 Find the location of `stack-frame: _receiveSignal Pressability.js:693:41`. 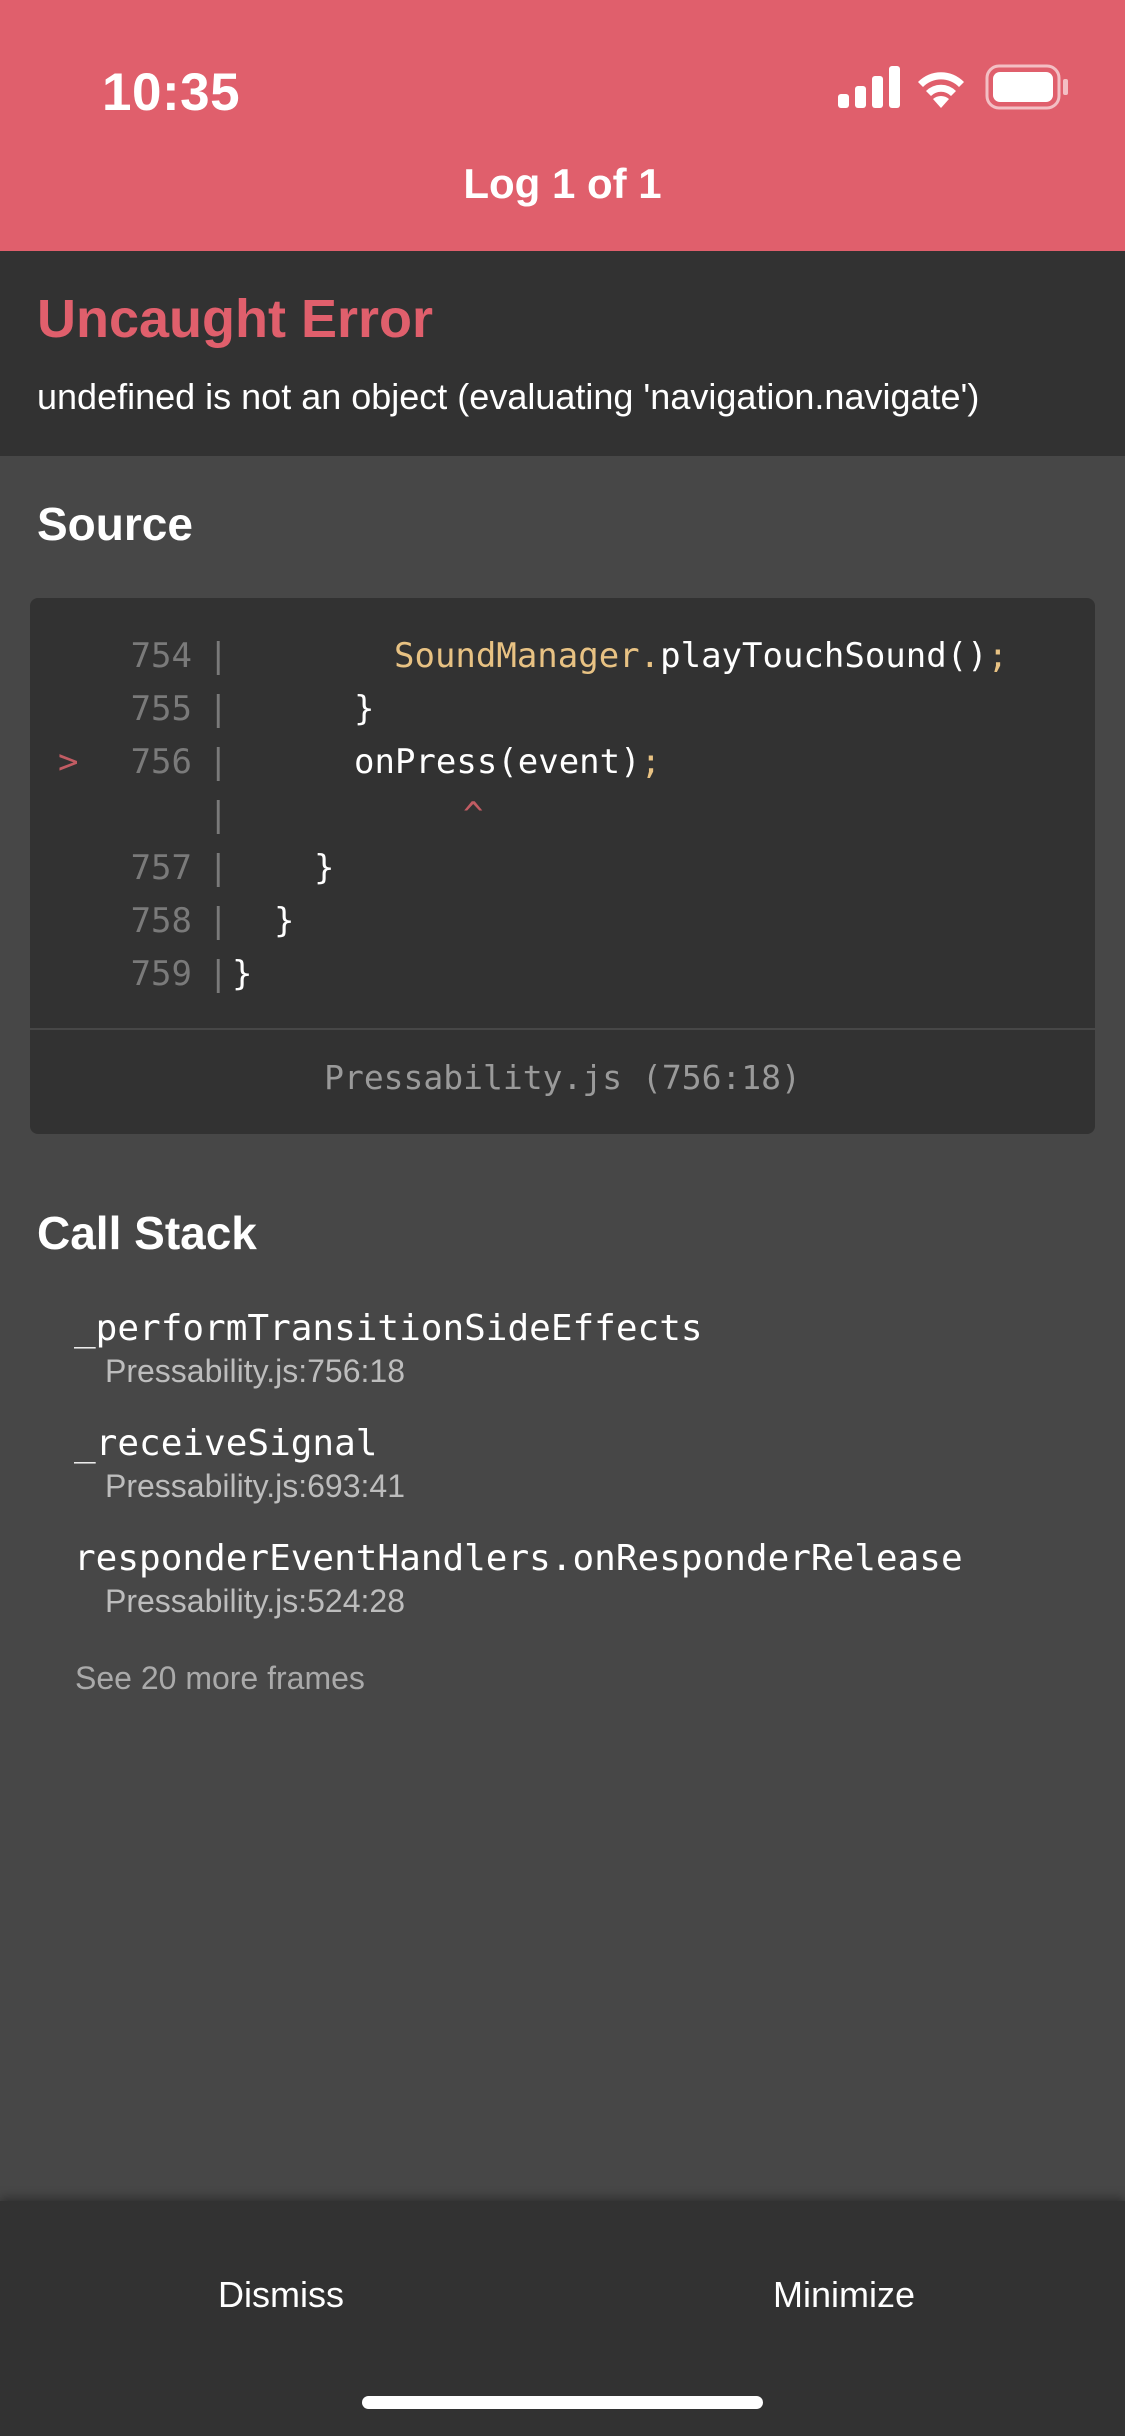

stack-frame: _receiveSignal Pressability.js:693:41 is located at coordinates (239, 1464).